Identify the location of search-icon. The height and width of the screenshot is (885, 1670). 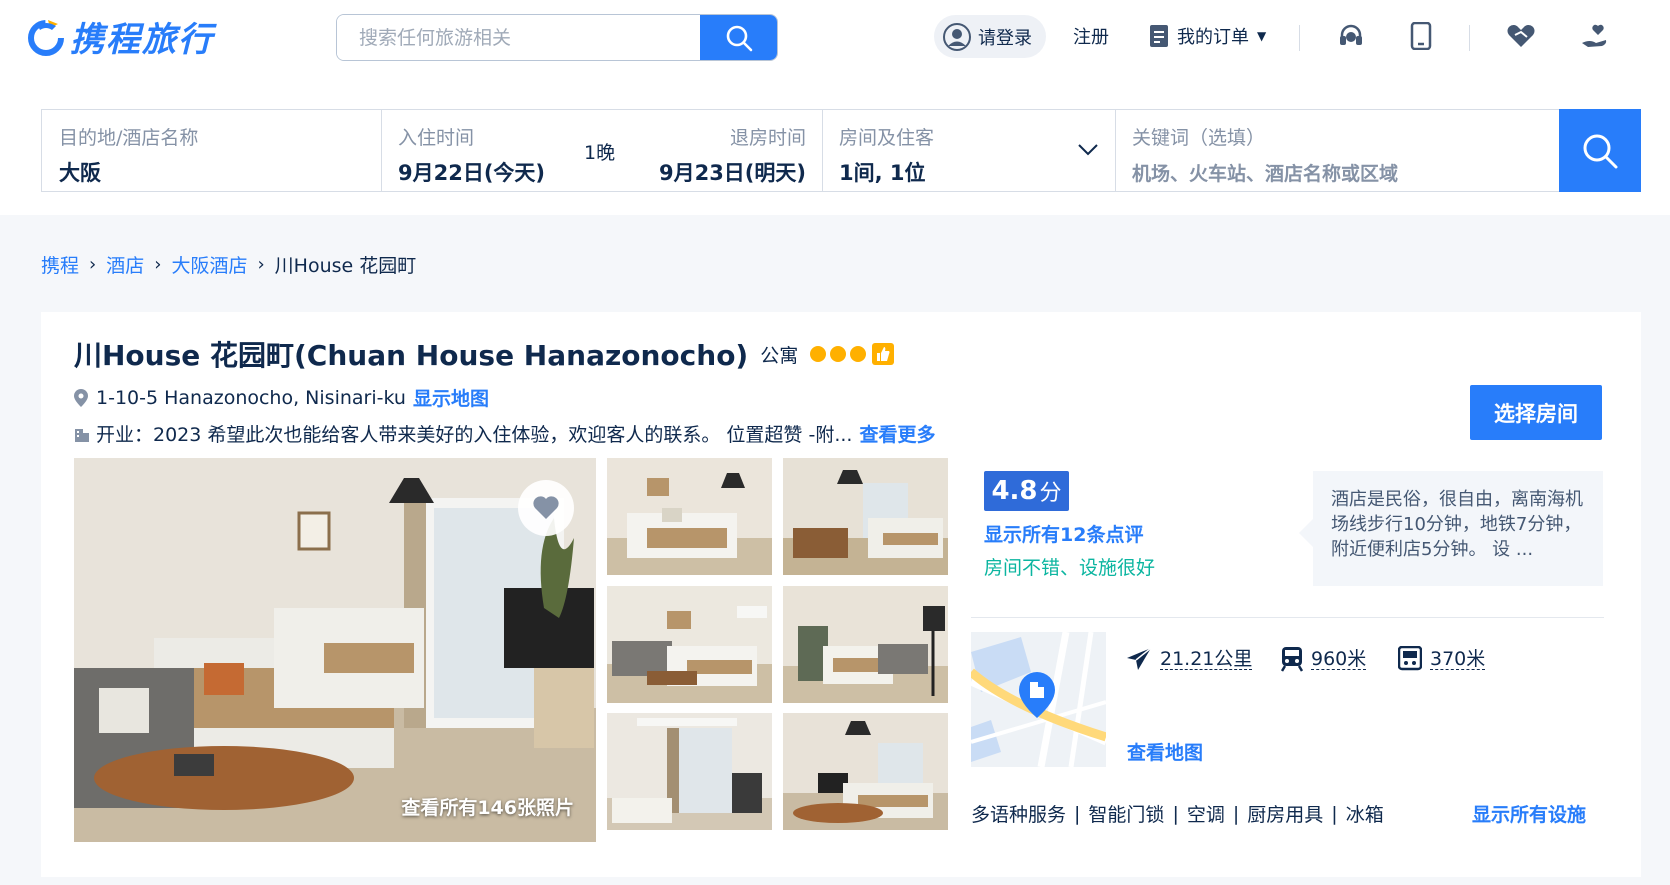
(739, 38).